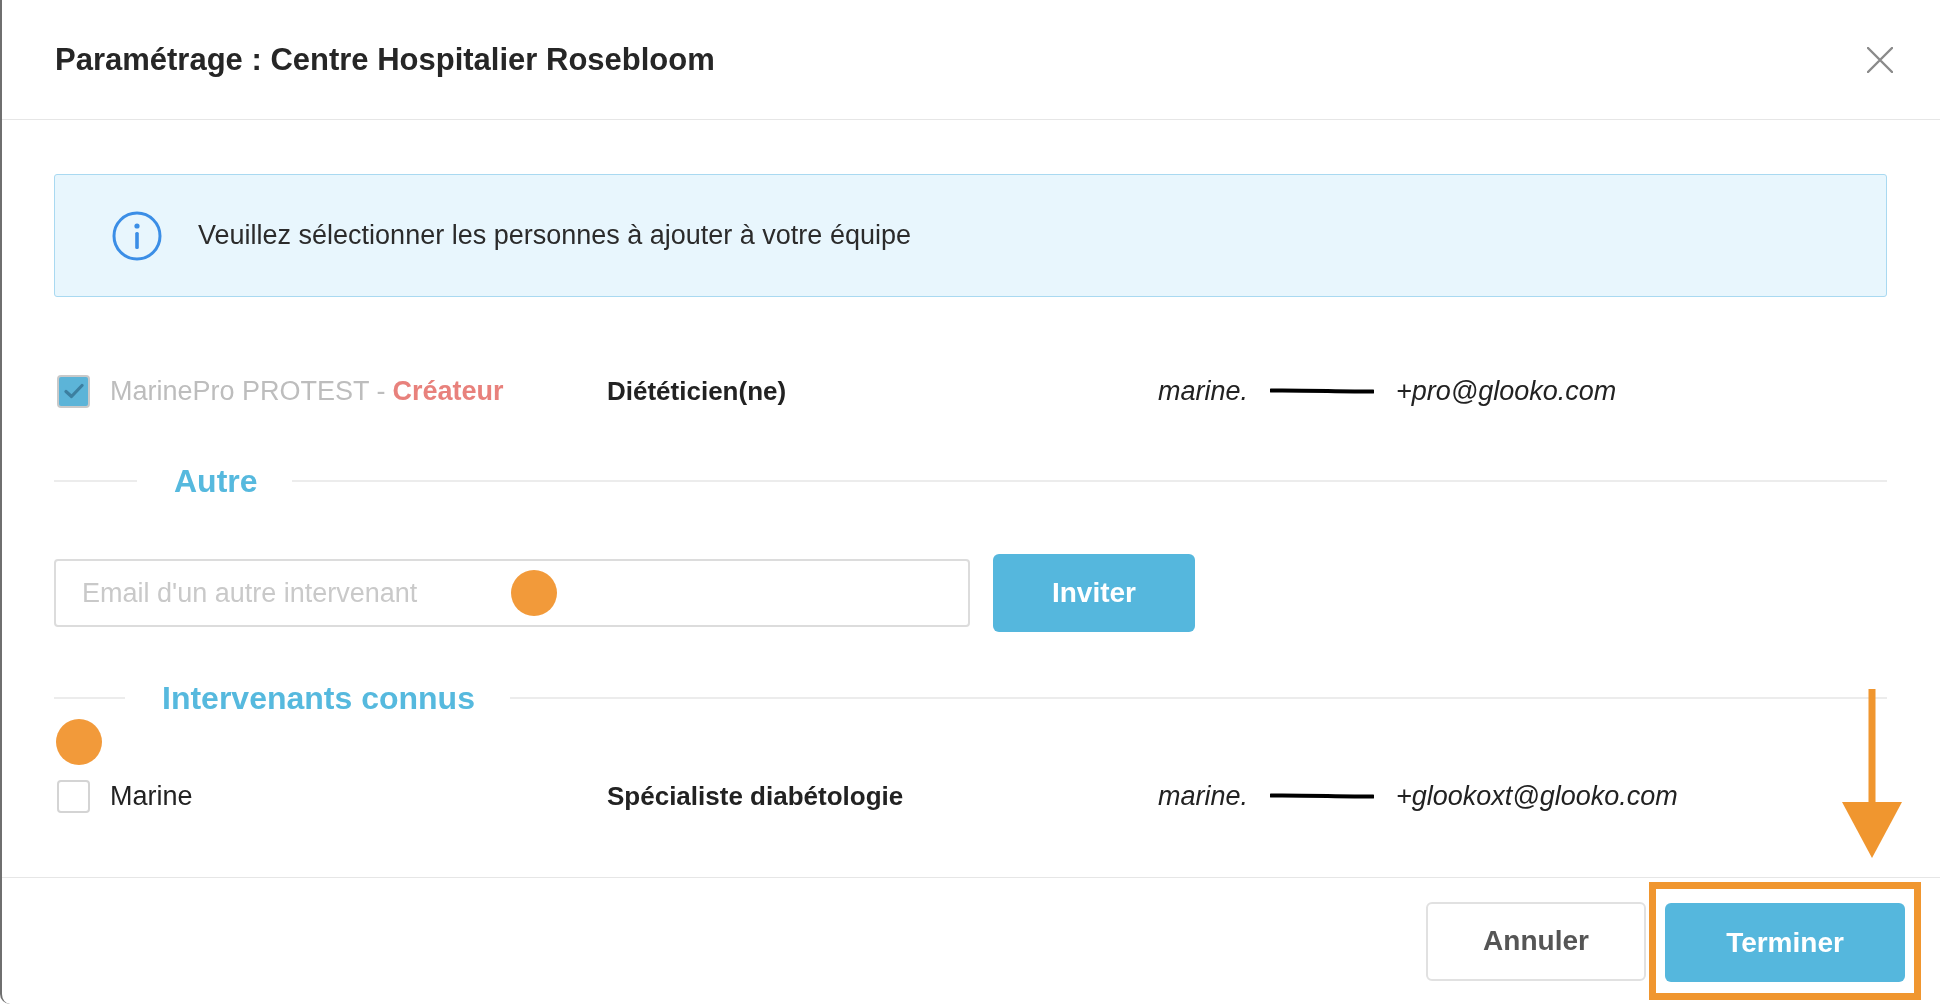  I want to click on invite-button: Inviter, so click(1094, 593).